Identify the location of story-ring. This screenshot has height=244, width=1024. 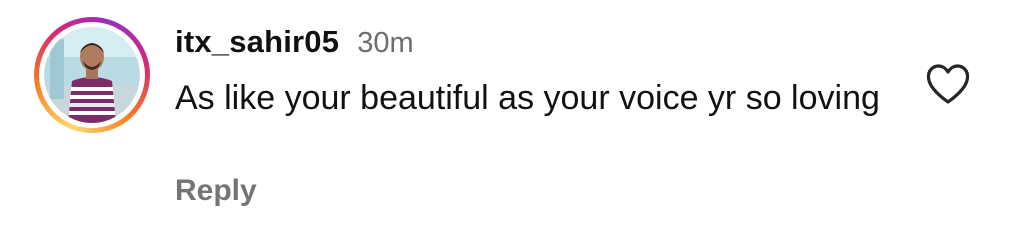
(92, 75).